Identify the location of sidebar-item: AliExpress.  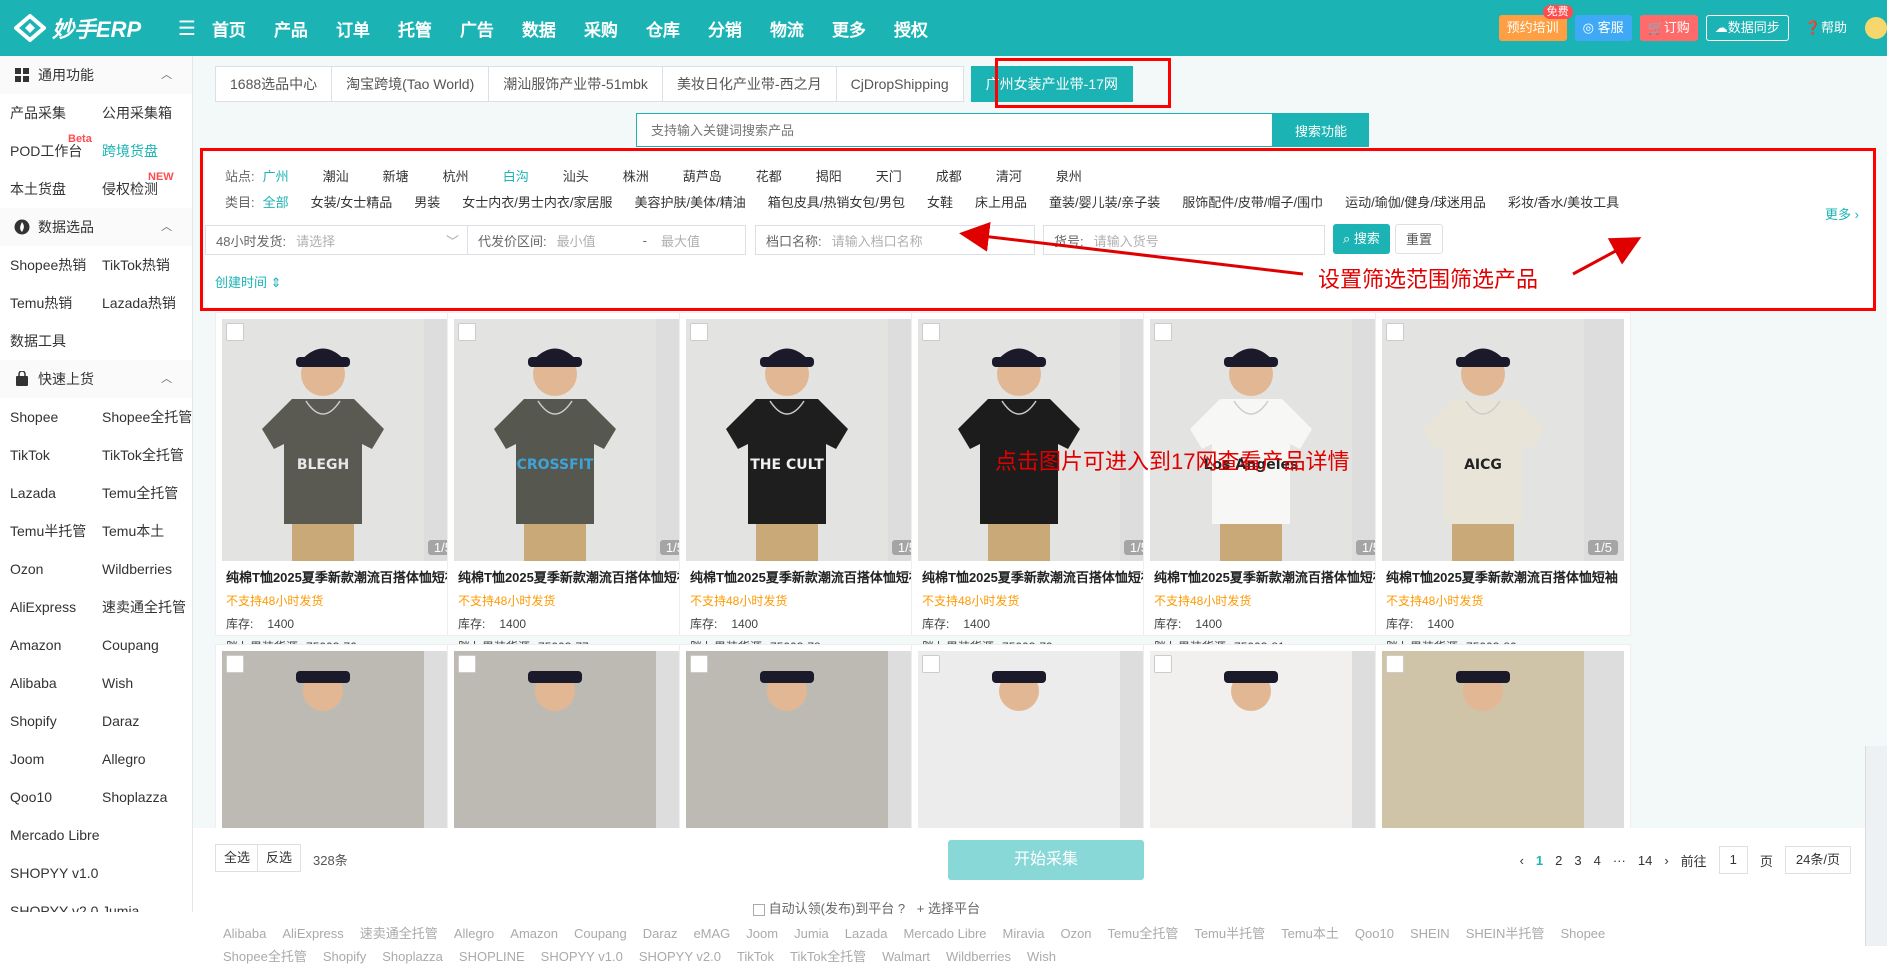
(56, 607).